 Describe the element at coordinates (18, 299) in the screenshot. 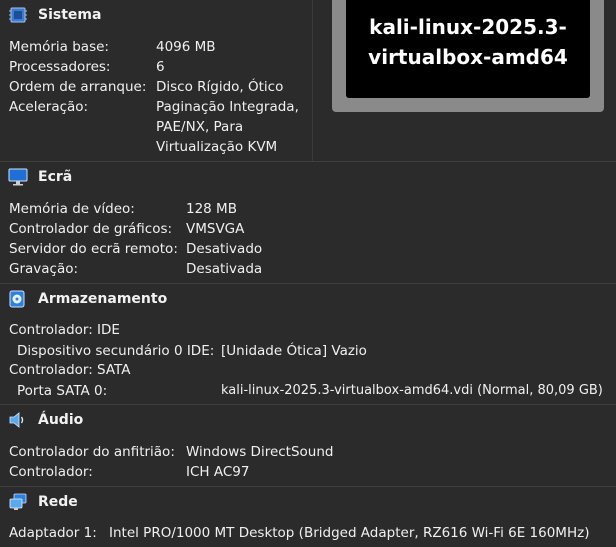

I see `storage-disk-icon` at that location.